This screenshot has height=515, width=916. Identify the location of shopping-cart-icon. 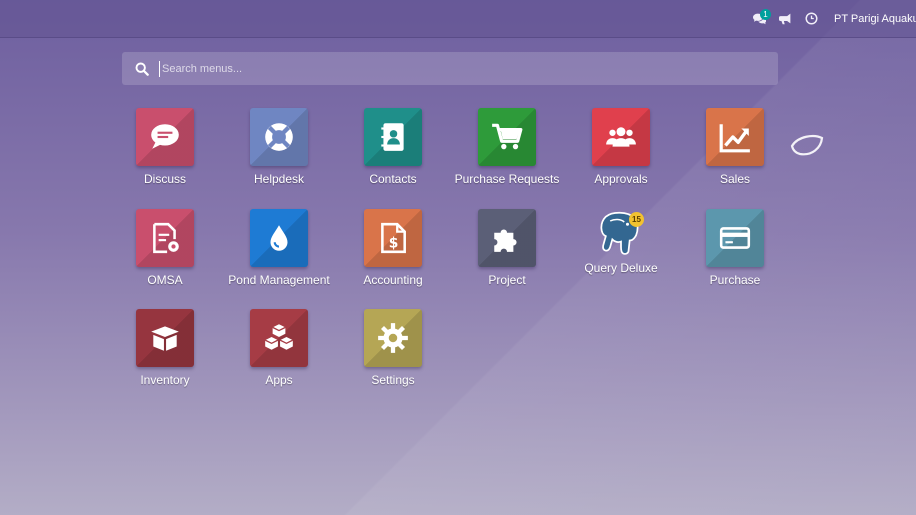
(507, 136).